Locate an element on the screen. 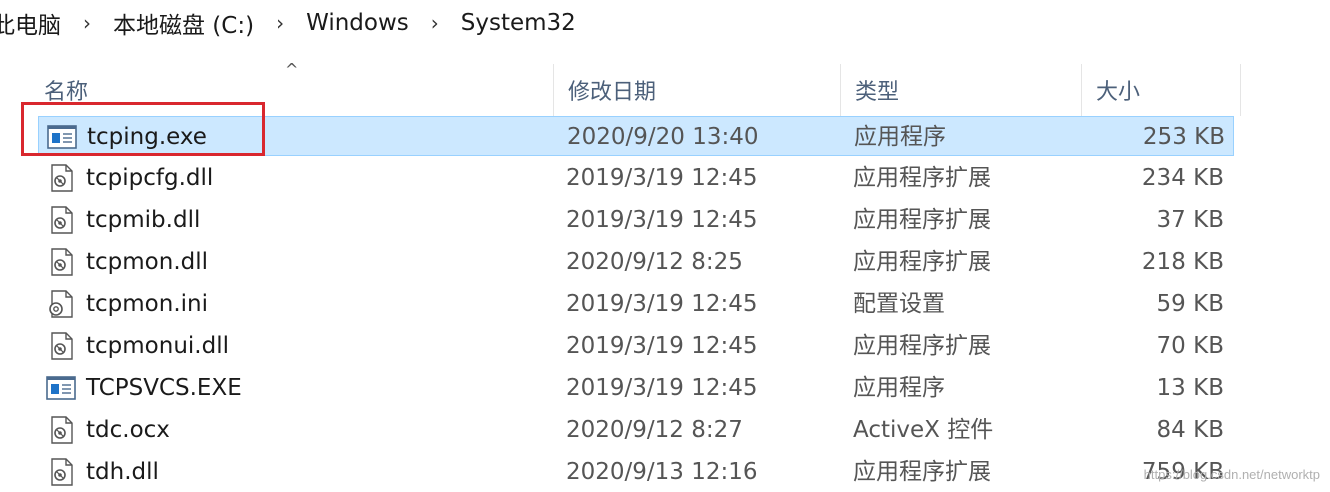 The width and height of the screenshot is (1330, 492). breadcrumb-item-this-pc: 此电脑 is located at coordinates (32, 23).